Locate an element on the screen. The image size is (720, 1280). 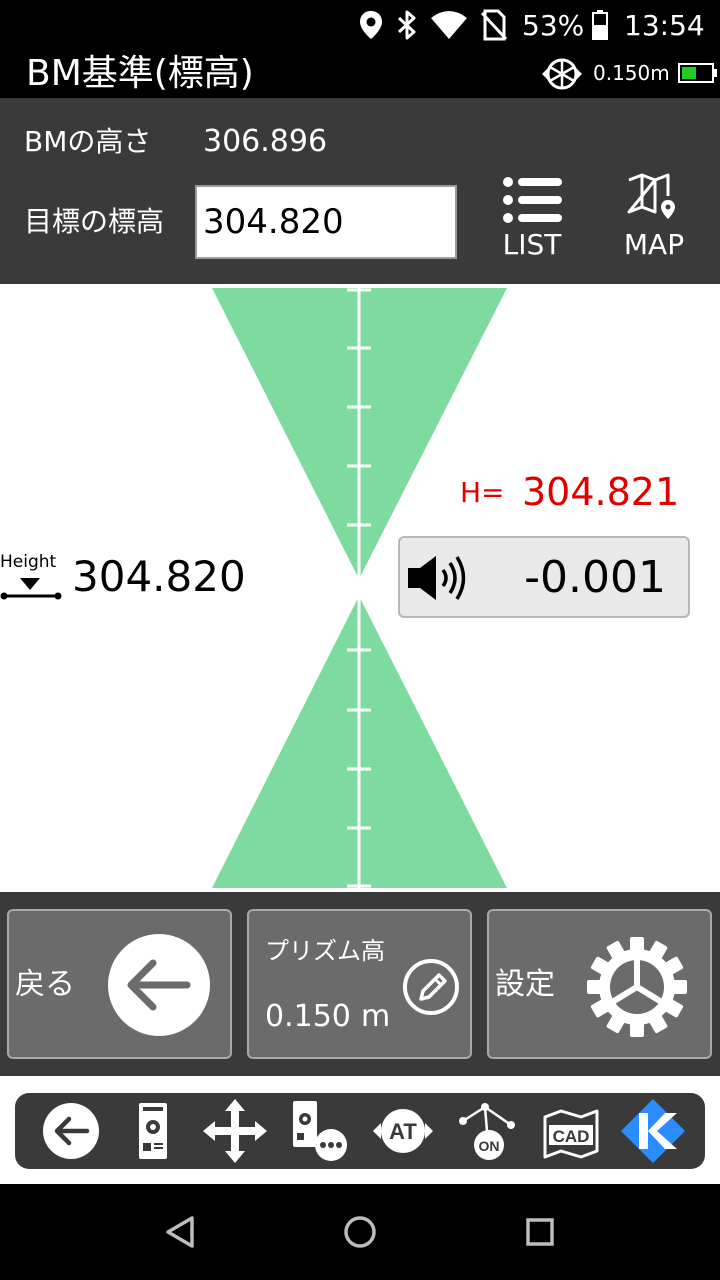
target-elevation-label: 目標の標高 is located at coordinates (94, 221).